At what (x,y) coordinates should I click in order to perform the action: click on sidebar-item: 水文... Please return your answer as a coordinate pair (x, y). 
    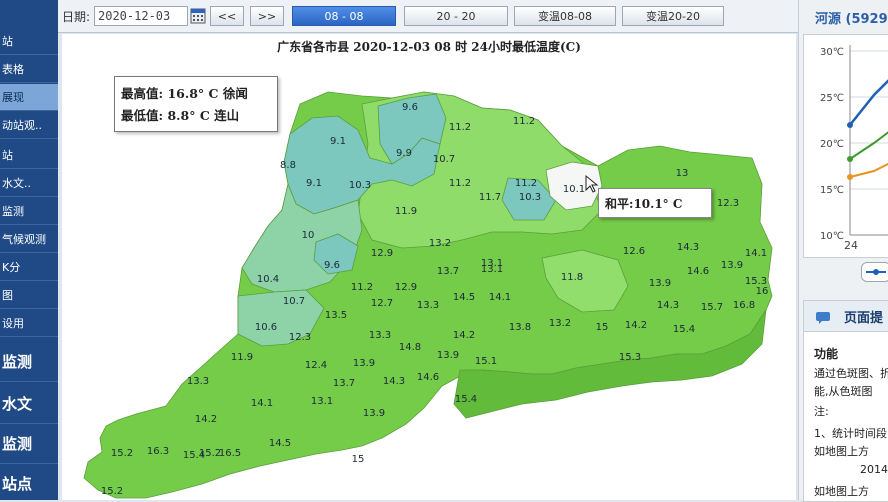
    Looking at the image, I should click on (29, 183).